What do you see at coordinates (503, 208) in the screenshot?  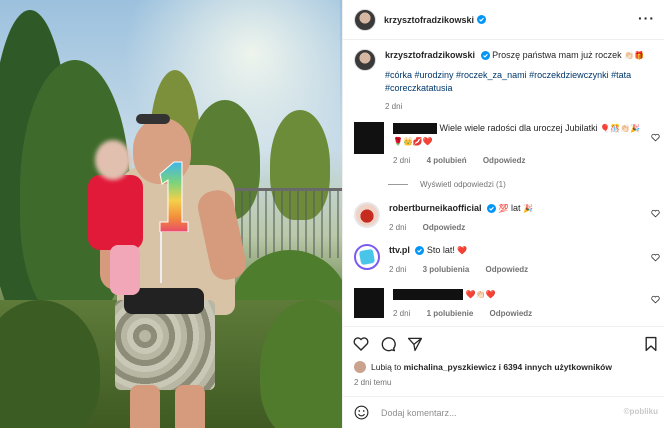 I see `comment-emojis: 💯` at bounding box center [503, 208].